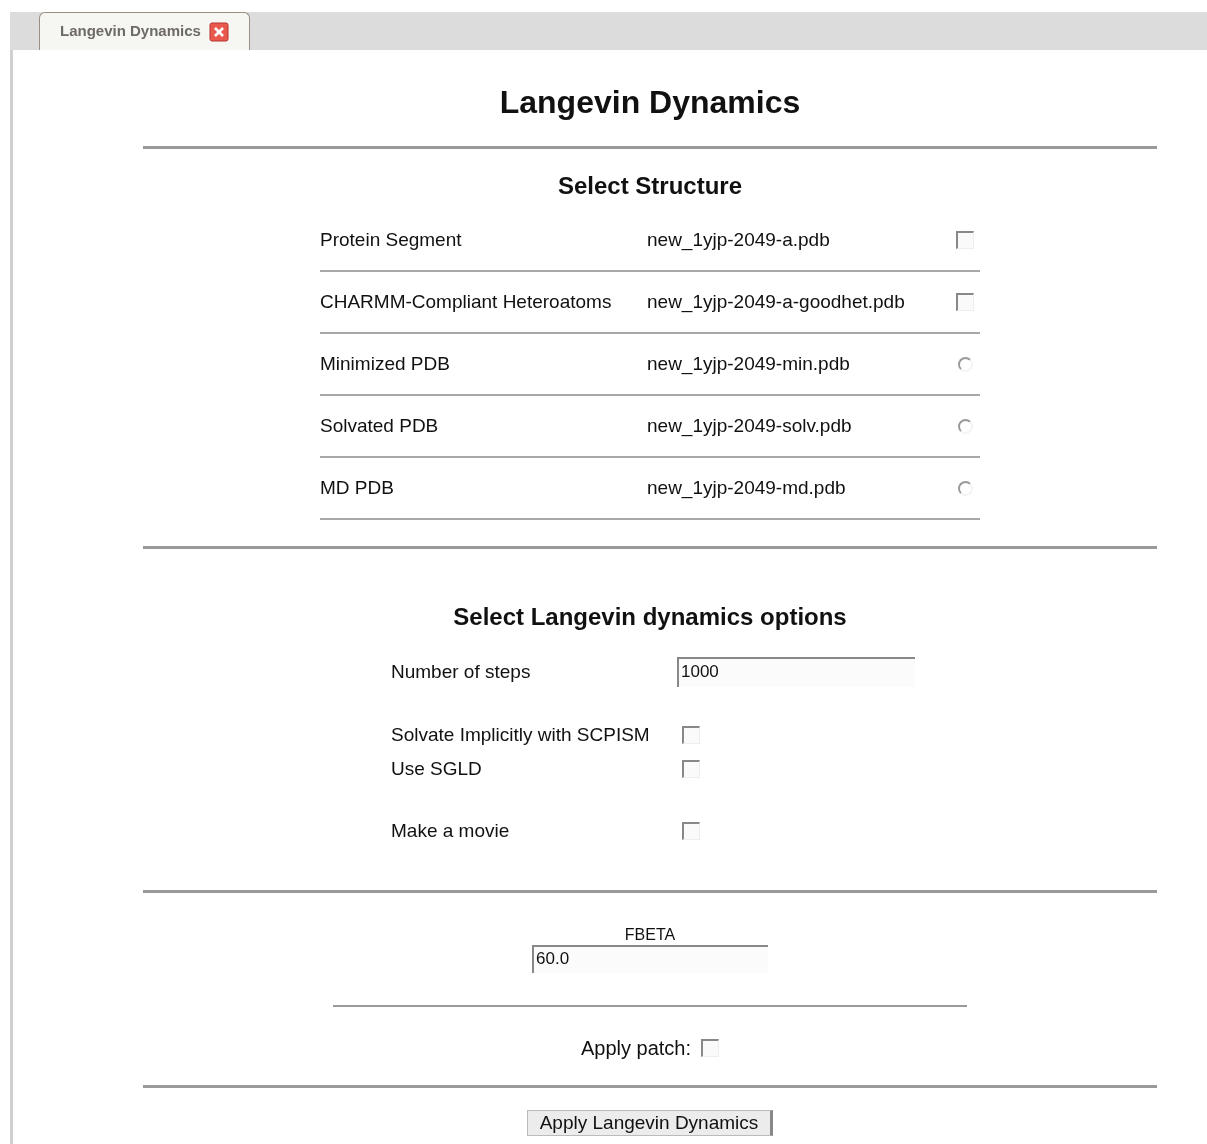 This screenshot has width=1207, height=1144. Describe the element at coordinates (650, 959) in the screenshot. I see `fbeta-field: 60.0` at that location.